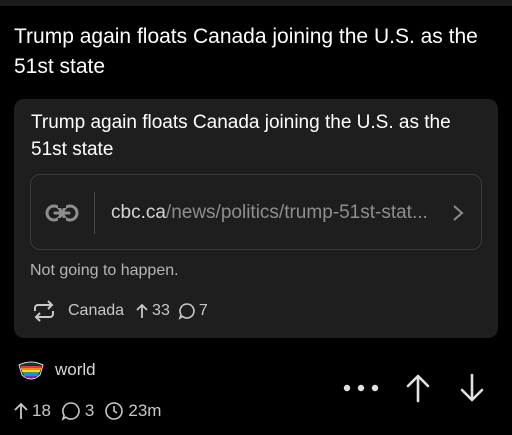 The image size is (512, 435). I want to click on crosspost-meta: Canada 33 7, so click(119, 311).